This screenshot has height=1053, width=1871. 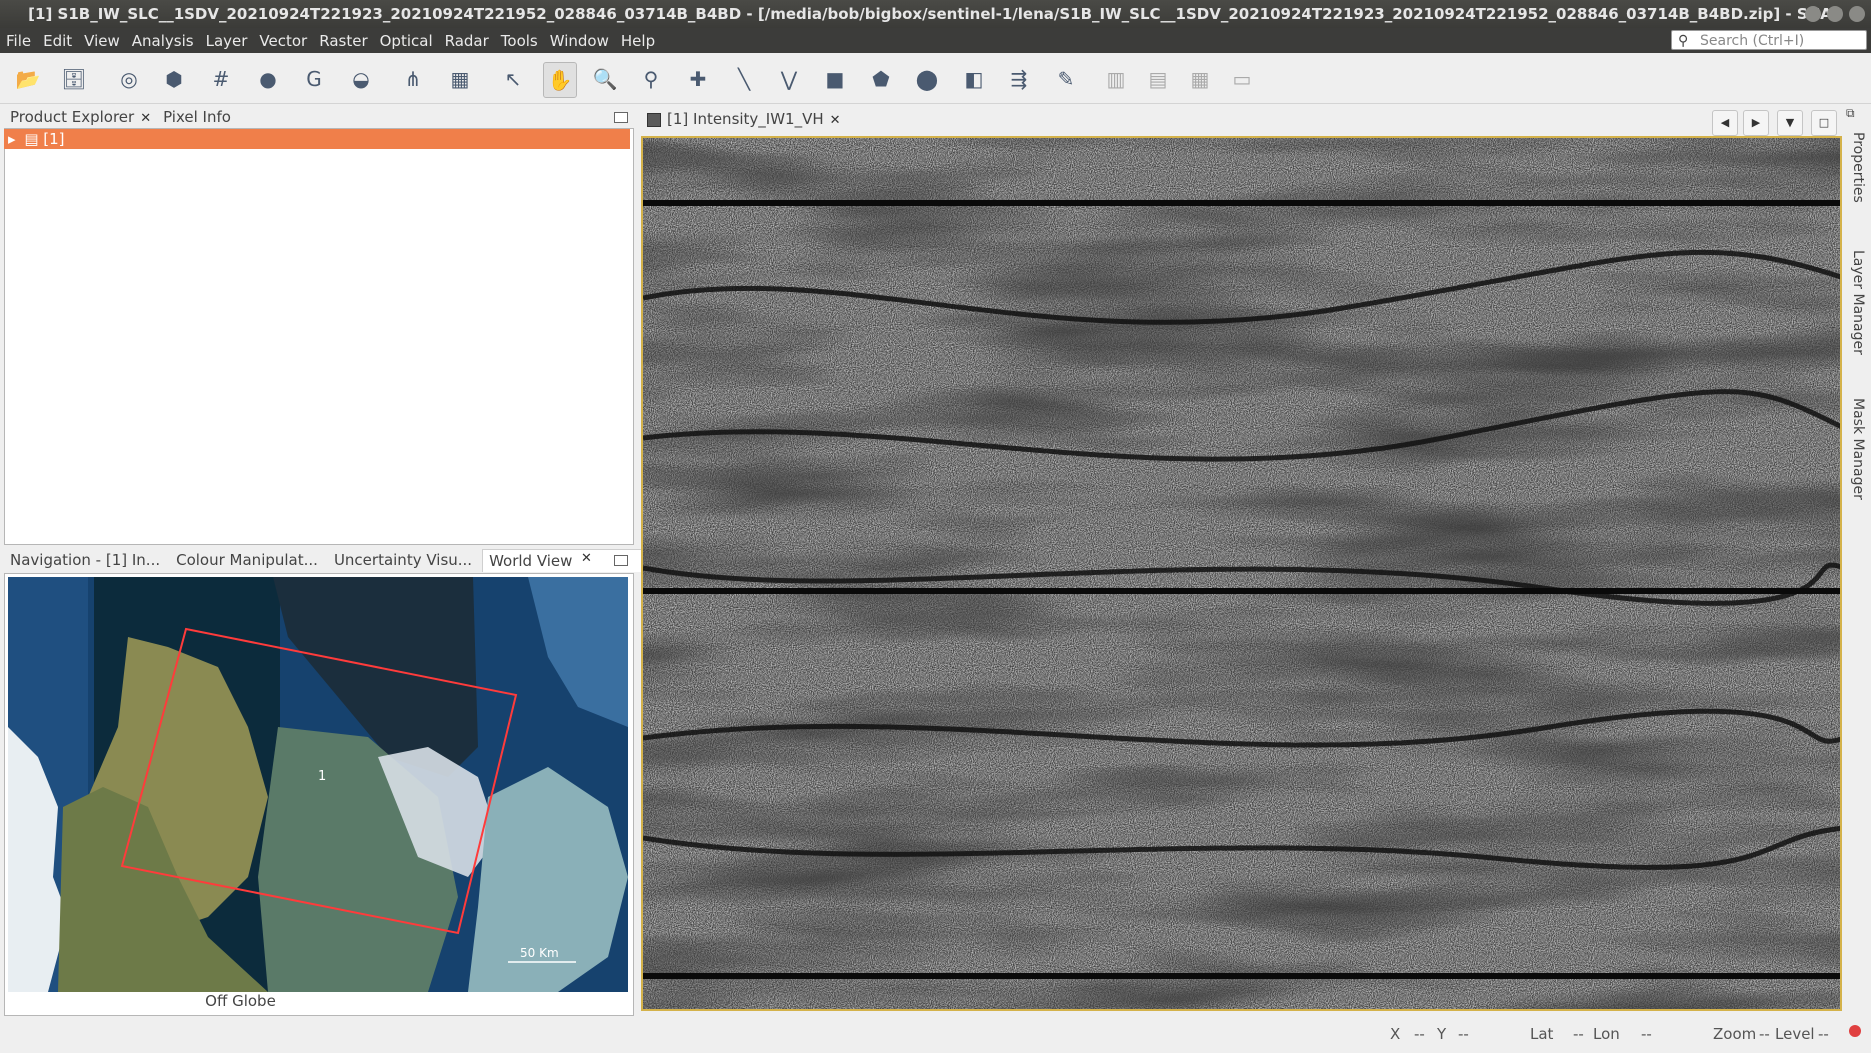 What do you see at coordinates (283, 41) in the screenshot?
I see `menu-vector: Vector` at bounding box center [283, 41].